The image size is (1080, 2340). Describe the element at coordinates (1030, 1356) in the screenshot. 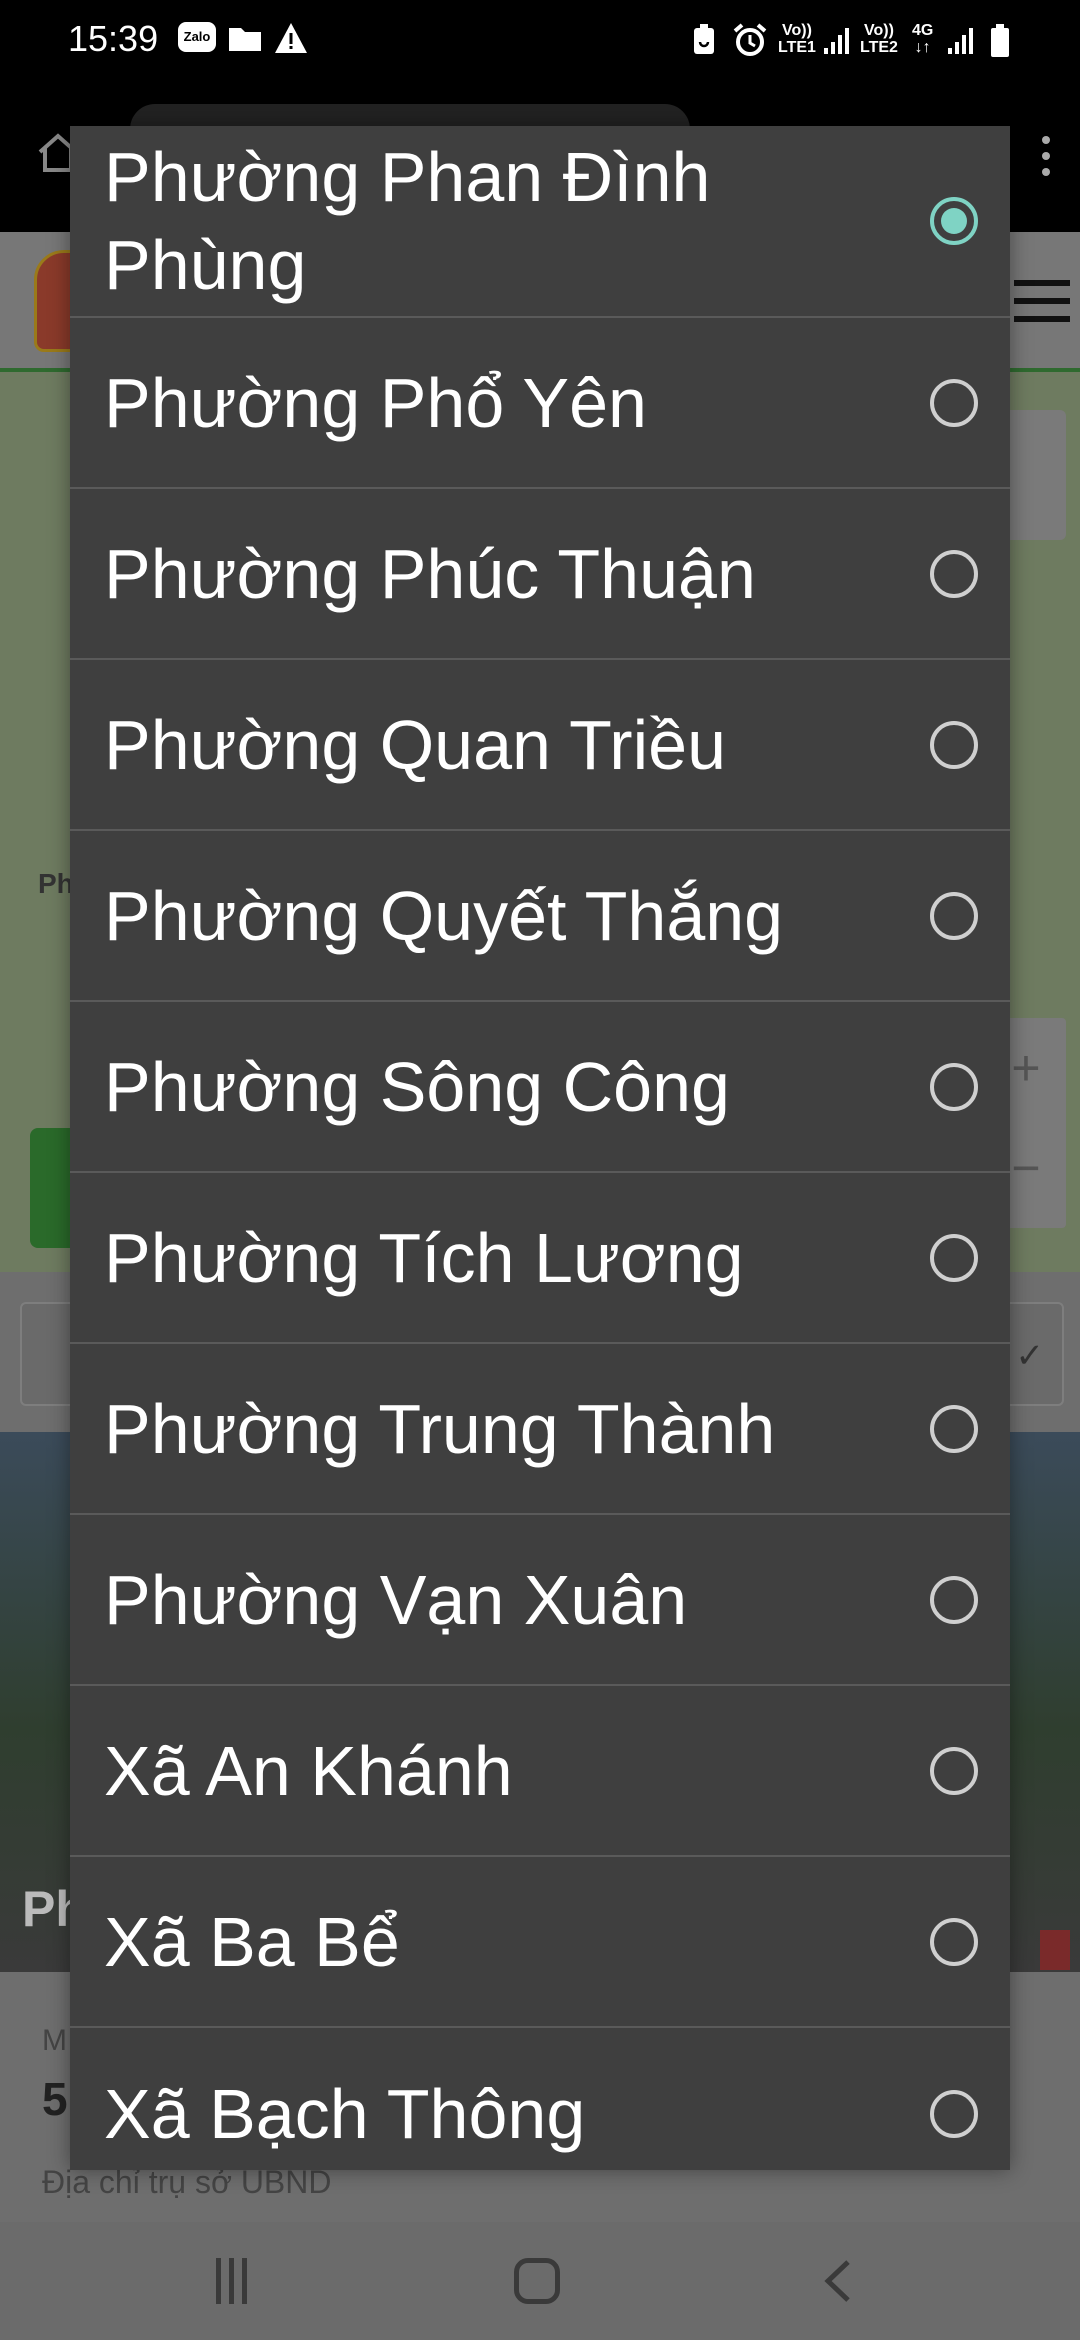

I see `check-icon: ✓` at that location.